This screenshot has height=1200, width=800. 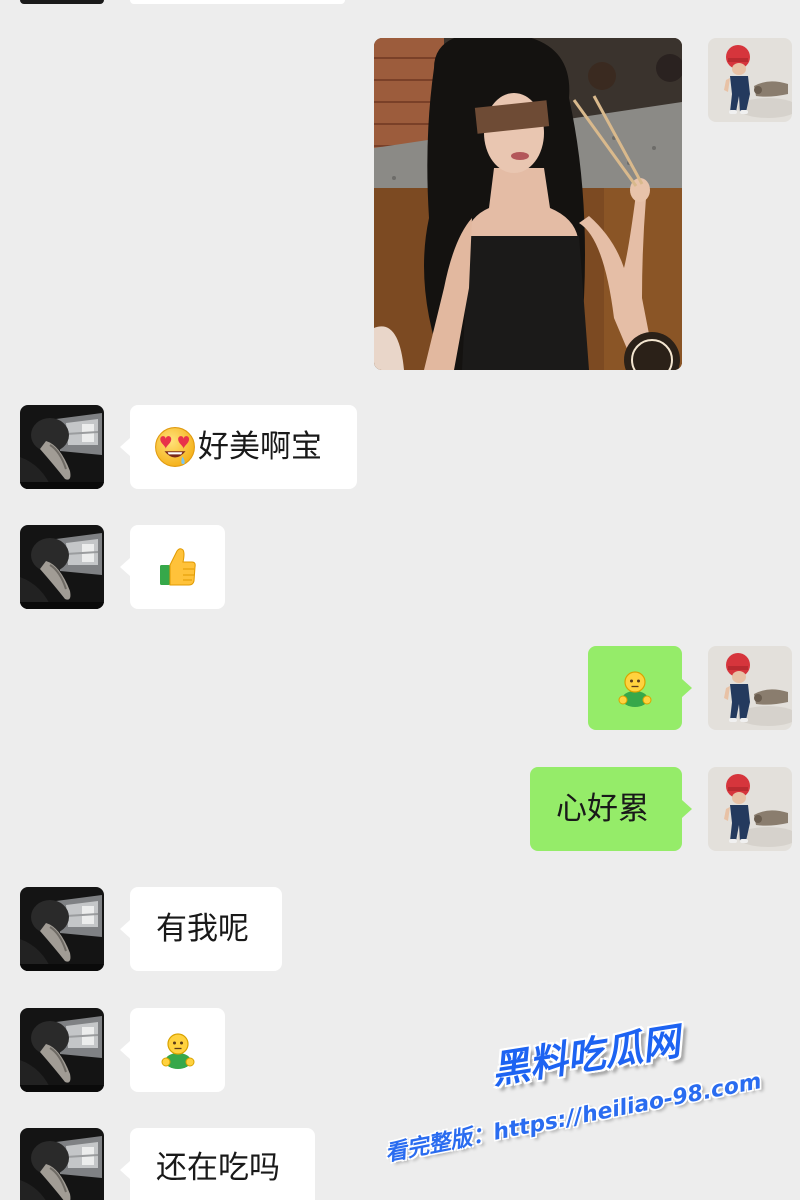 I want to click on heart-eyes-emoji-icon, so click(x=175, y=447).